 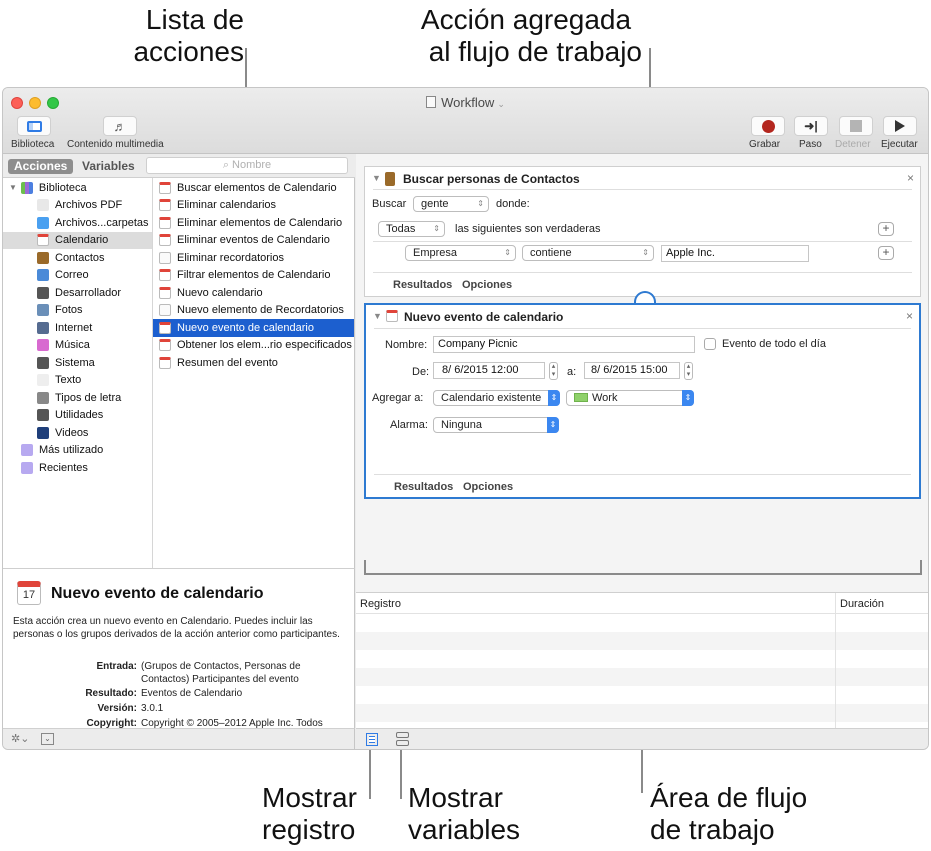 What do you see at coordinates (247, 165) in the screenshot?
I see `search-input: ⌕ Nombre` at bounding box center [247, 165].